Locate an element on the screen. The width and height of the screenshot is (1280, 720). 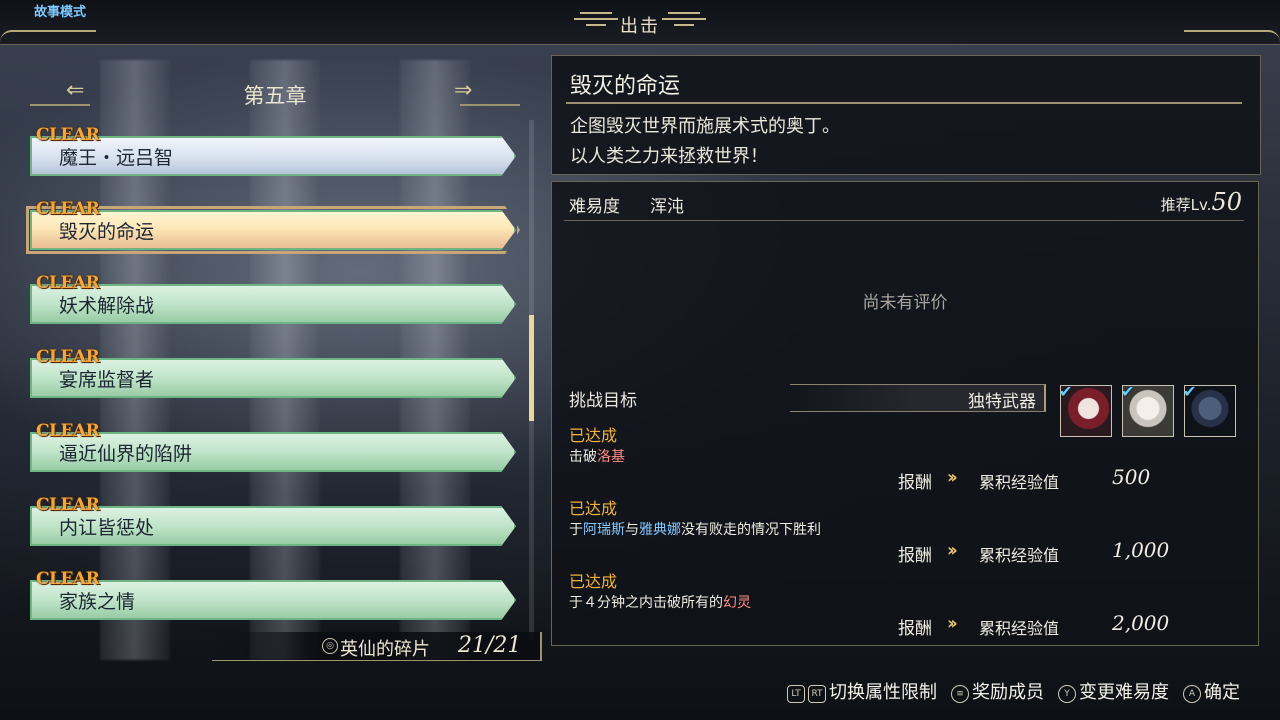
right-wing-ornament is located at coordinates (684, 19).